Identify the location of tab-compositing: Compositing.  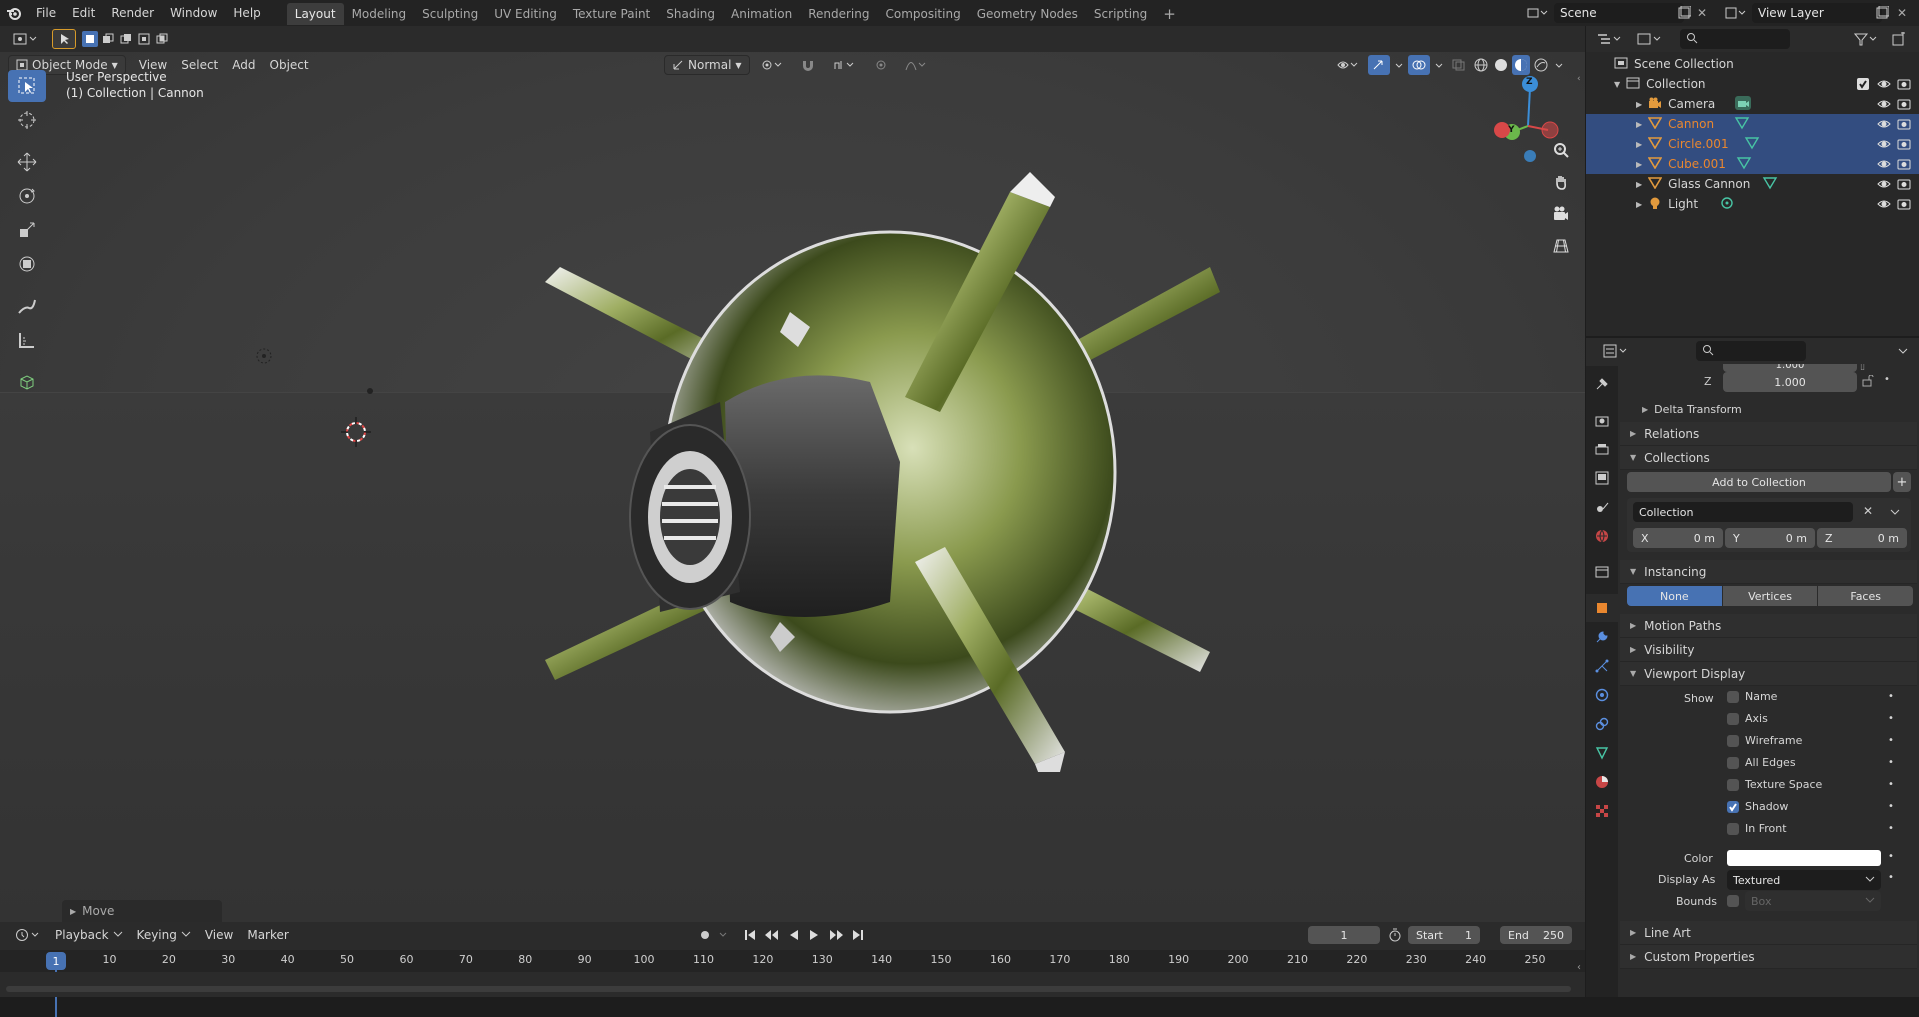
(922, 14).